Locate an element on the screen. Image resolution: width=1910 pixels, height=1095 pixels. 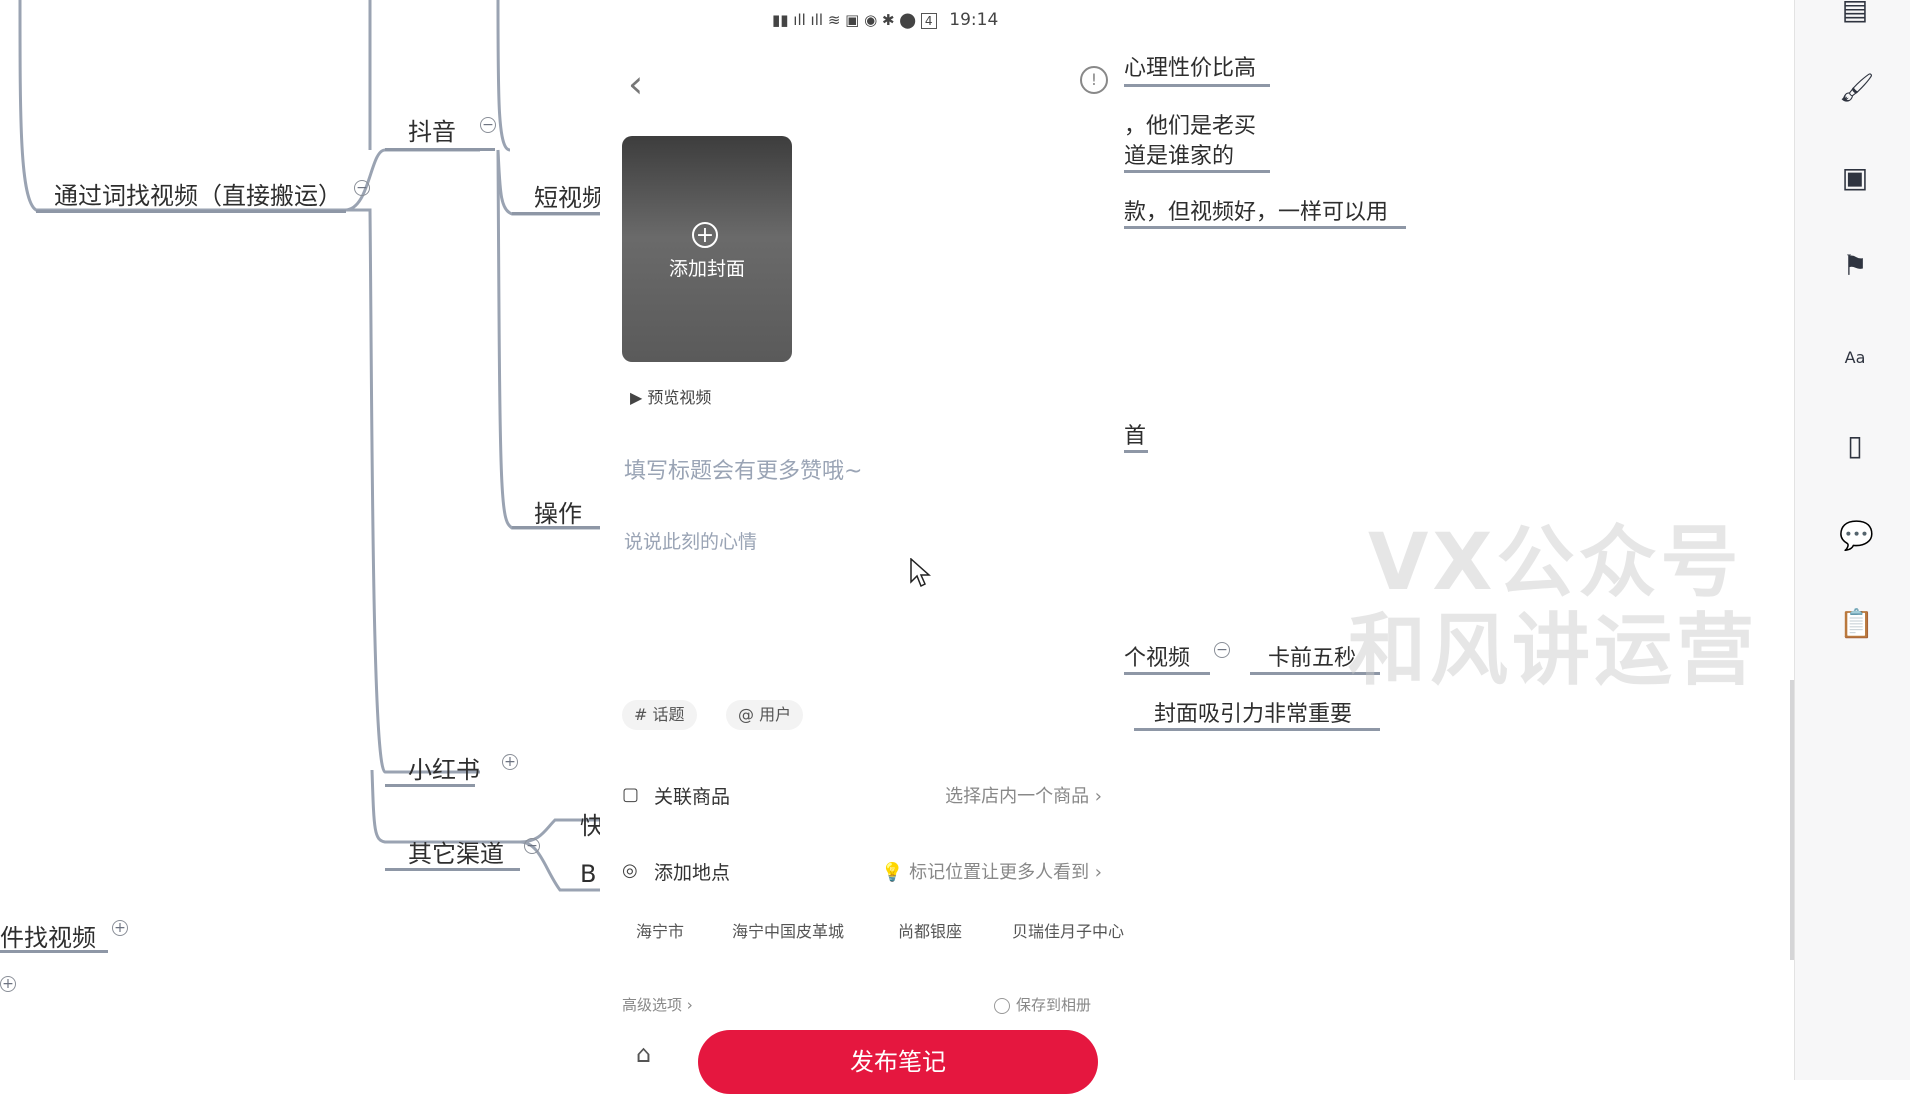
mindmap-node-b: B is located at coordinates (588, 874).